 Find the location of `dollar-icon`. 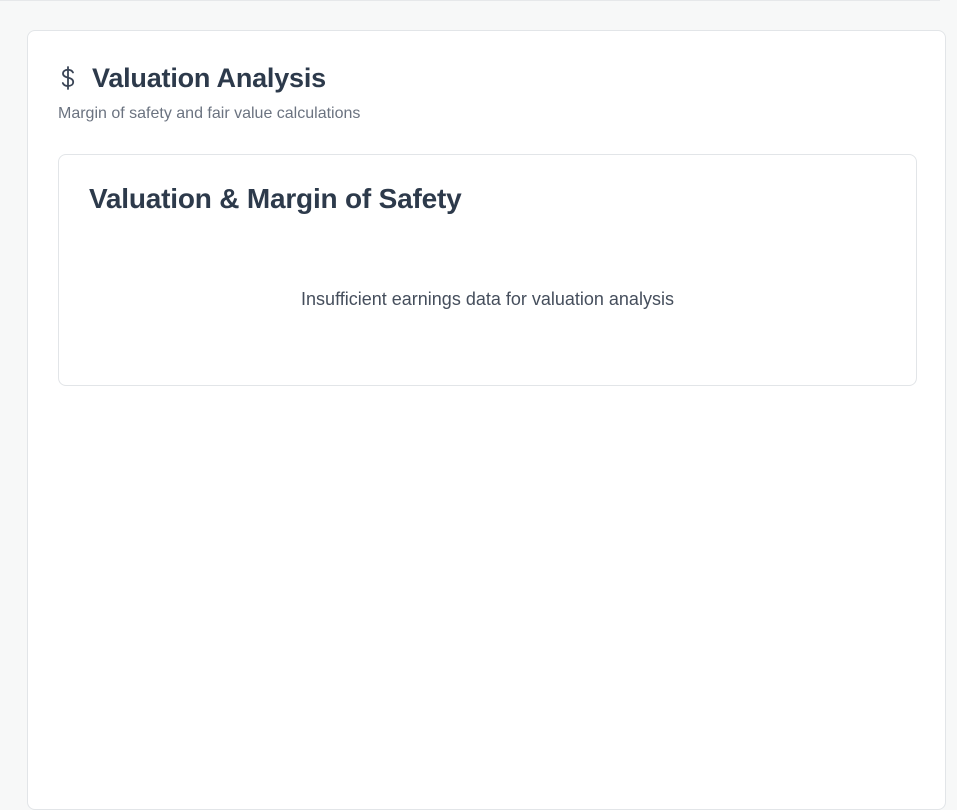

dollar-icon is located at coordinates (70, 78).